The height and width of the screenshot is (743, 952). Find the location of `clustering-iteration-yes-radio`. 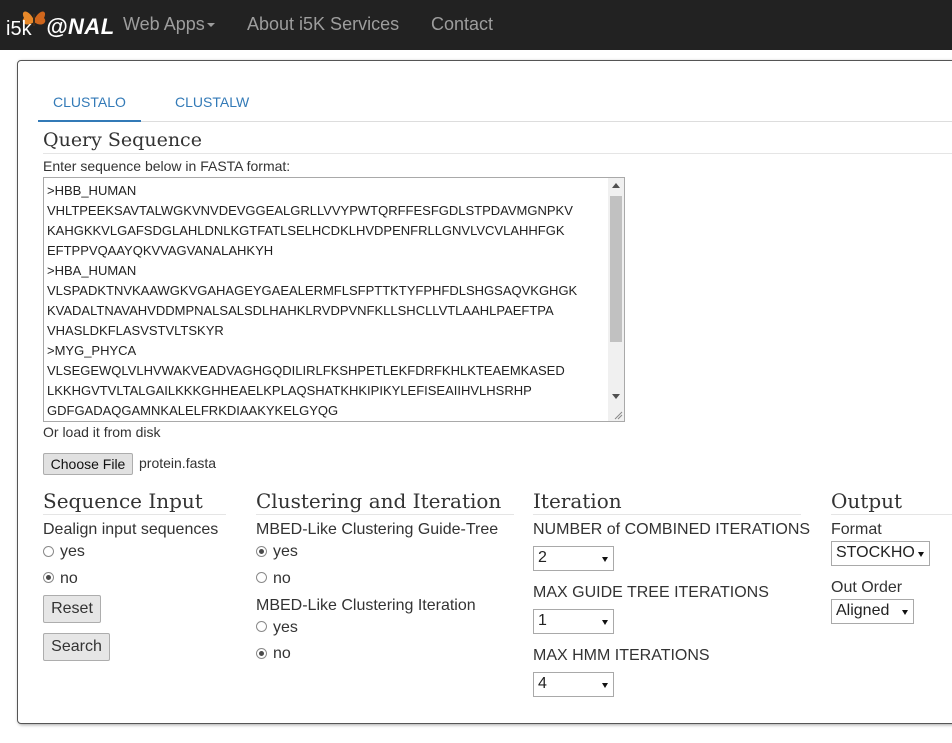

clustering-iteration-yes-radio is located at coordinates (261, 626).